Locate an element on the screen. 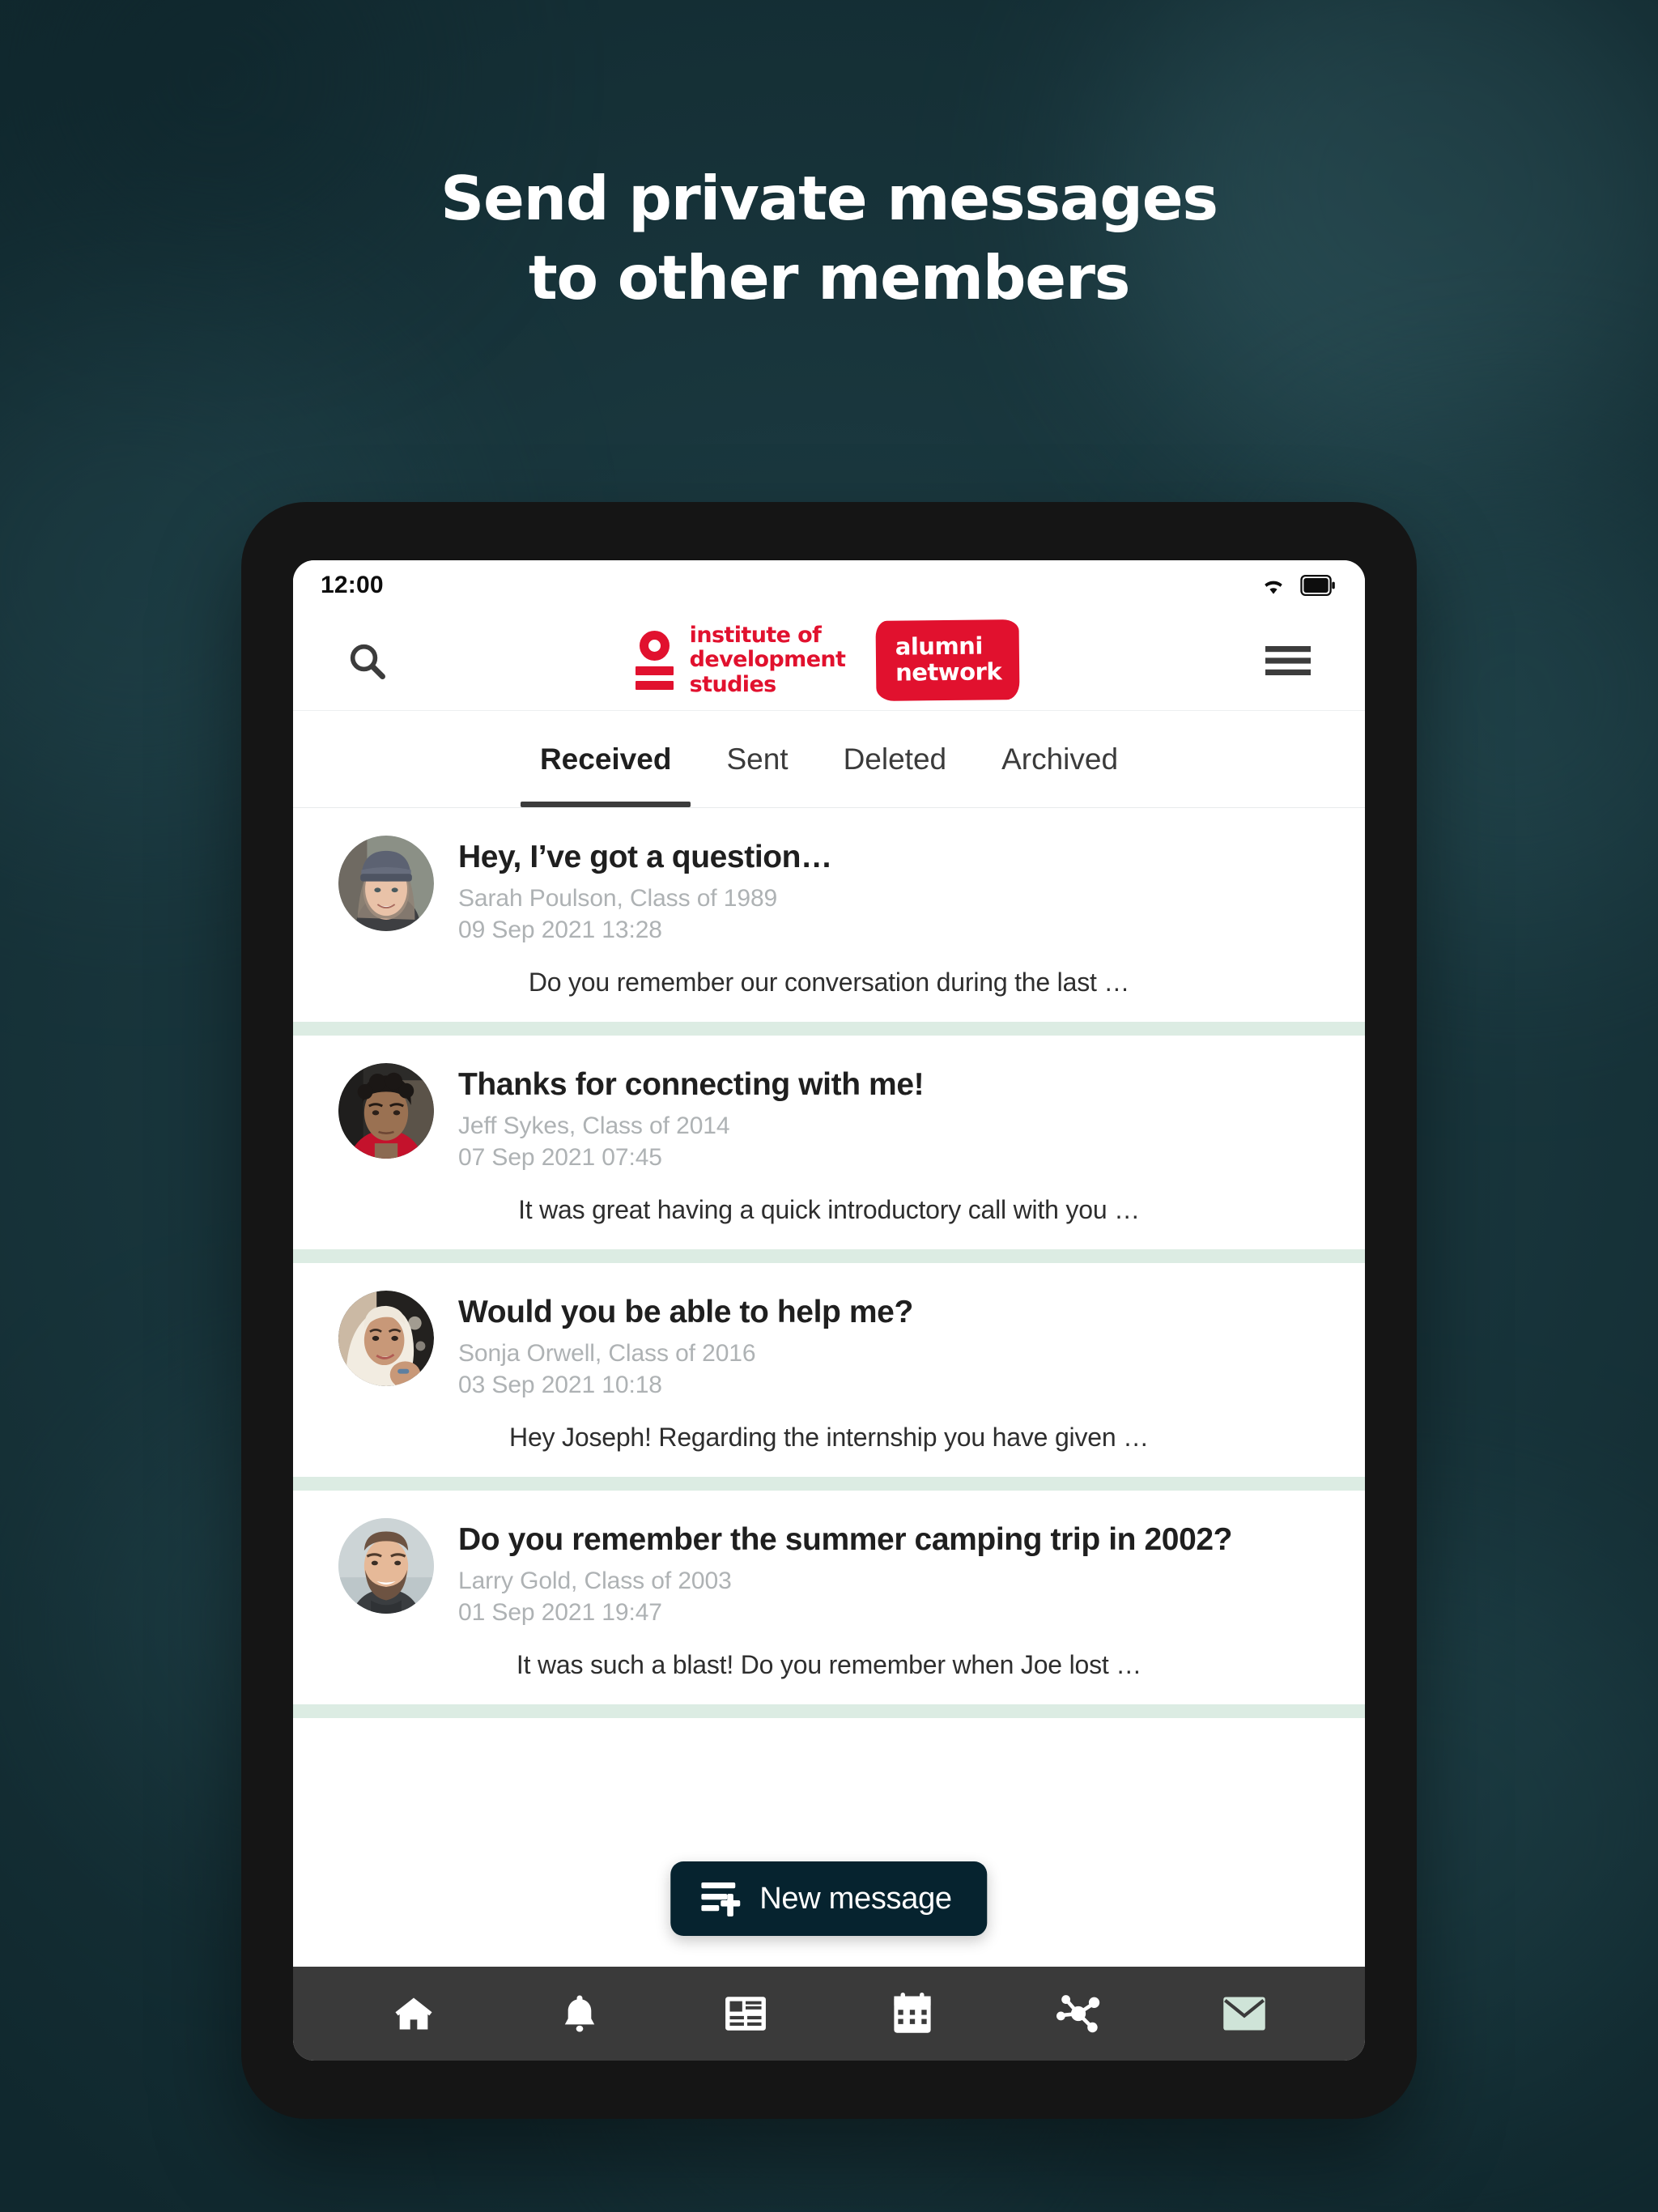 The width and height of the screenshot is (1658, 2212). network-icon is located at coordinates (1078, 2014).